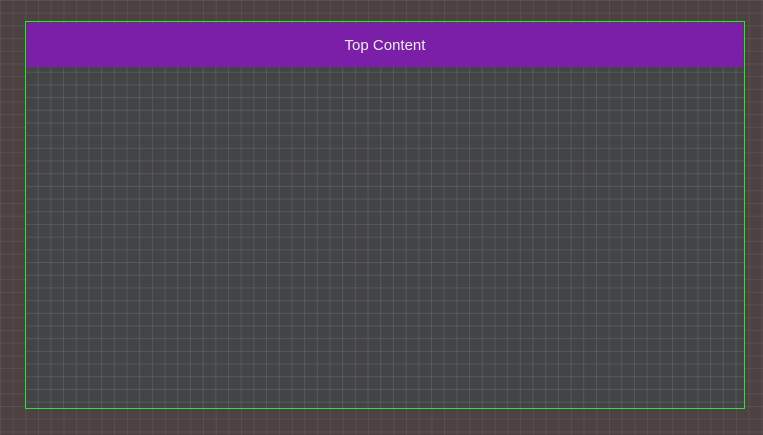 Image resolution: width=763 pixels, height=435 pixels. I want to click on top-content-bar: Top Content, so click(385, 45).